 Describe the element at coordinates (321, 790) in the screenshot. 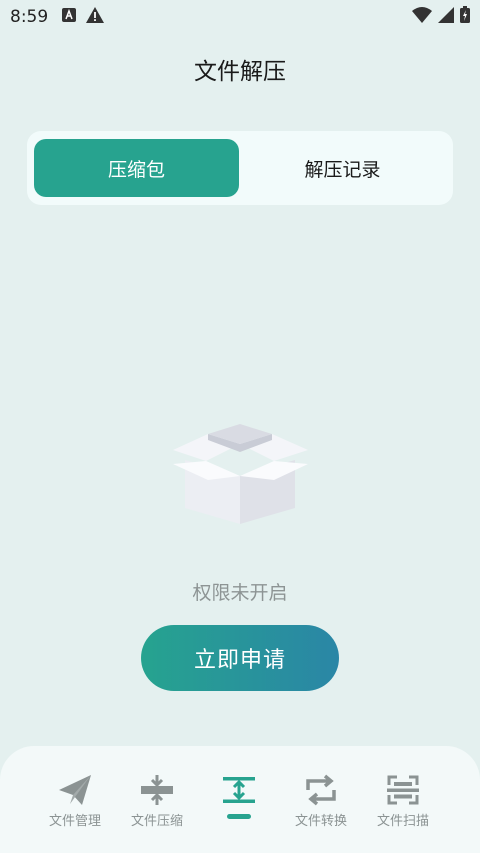

I see `convert-icon` at that location.